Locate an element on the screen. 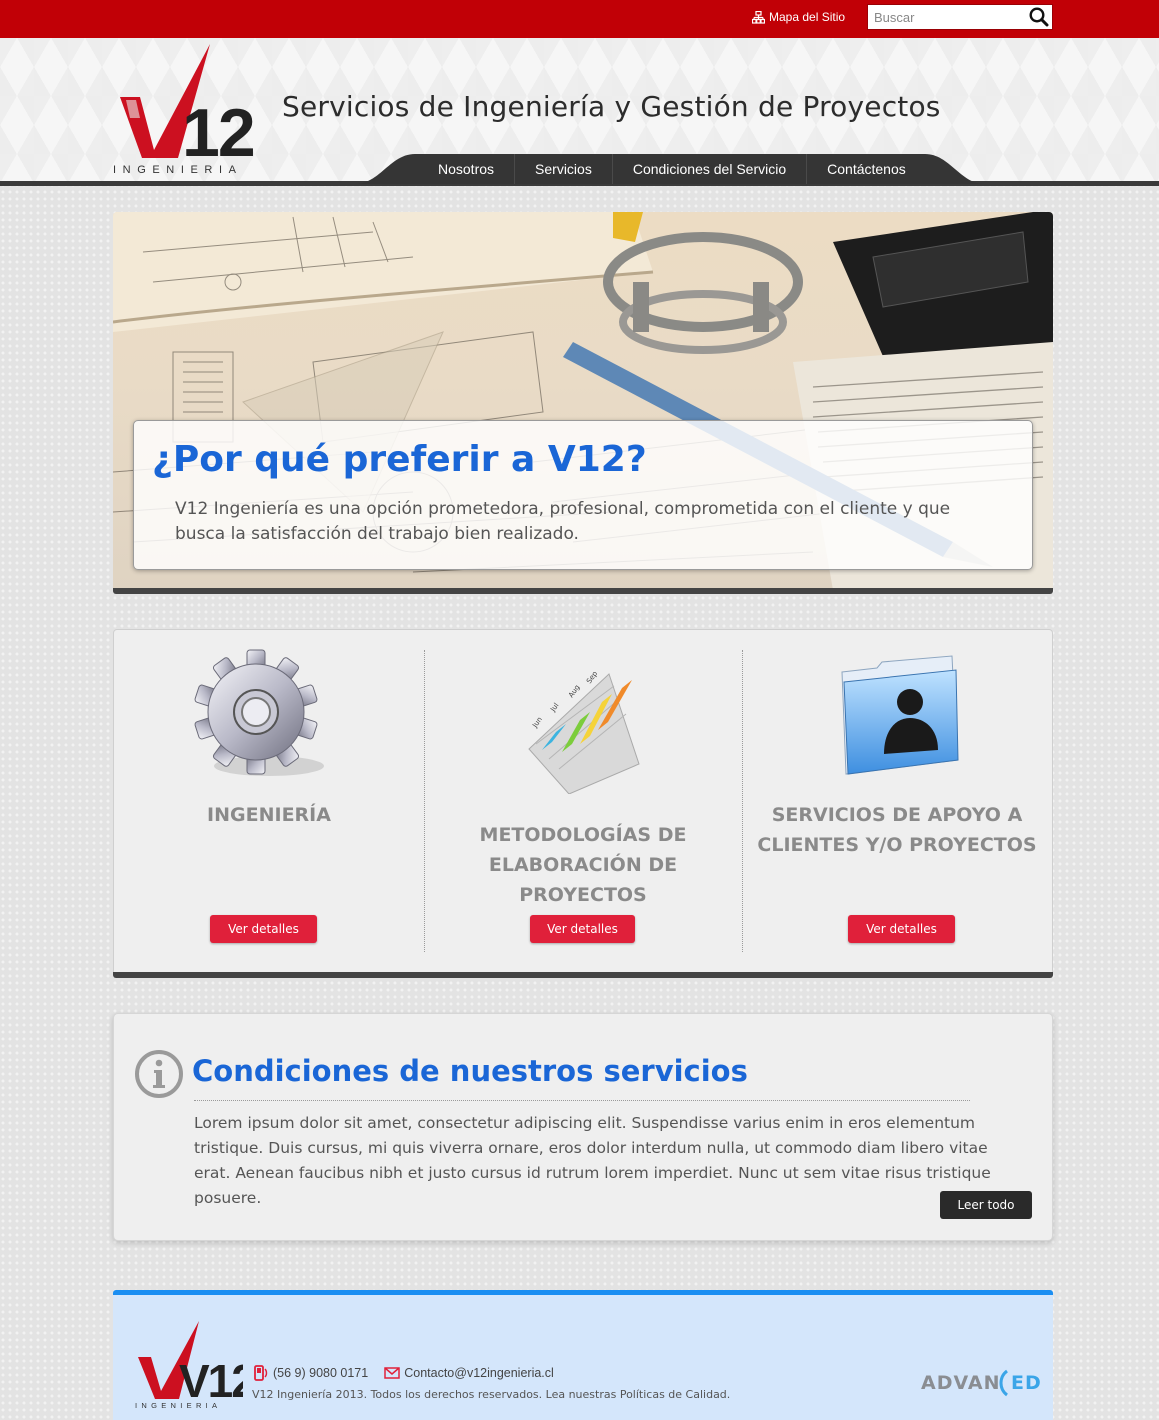 This screenshot has height=1420, width=1159. sitemap-link: Mapa del Sitio is located at coordinates (798, 17).